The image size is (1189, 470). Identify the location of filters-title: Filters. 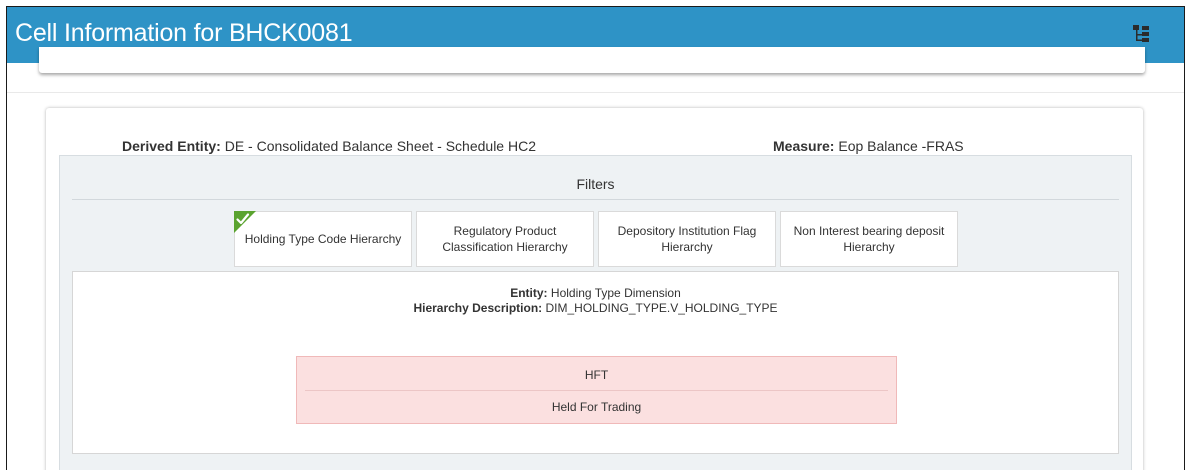
(595, 184).